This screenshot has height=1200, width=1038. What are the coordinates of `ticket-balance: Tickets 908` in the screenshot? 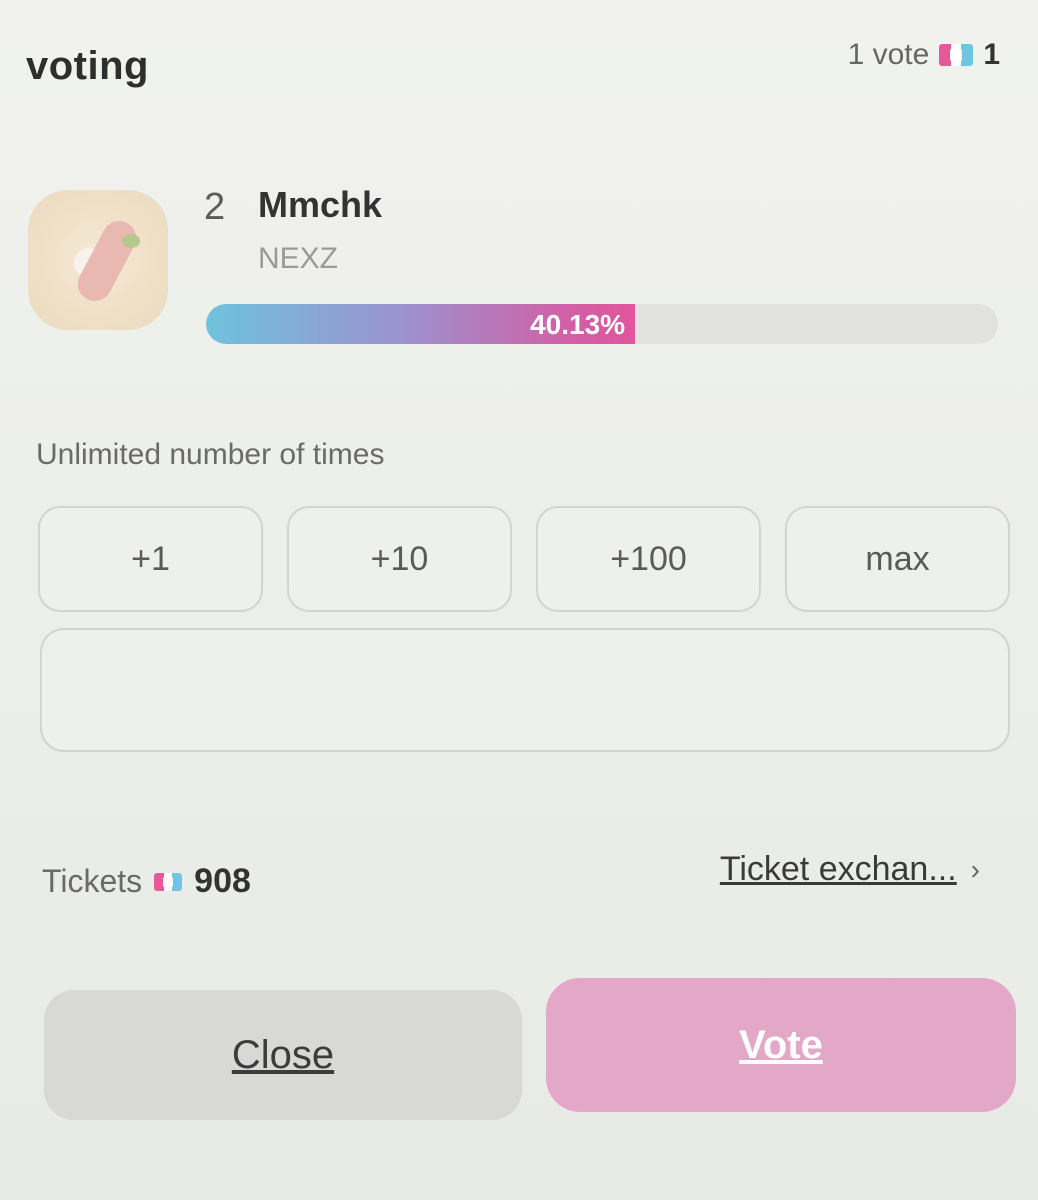 It's located at (146, 881).